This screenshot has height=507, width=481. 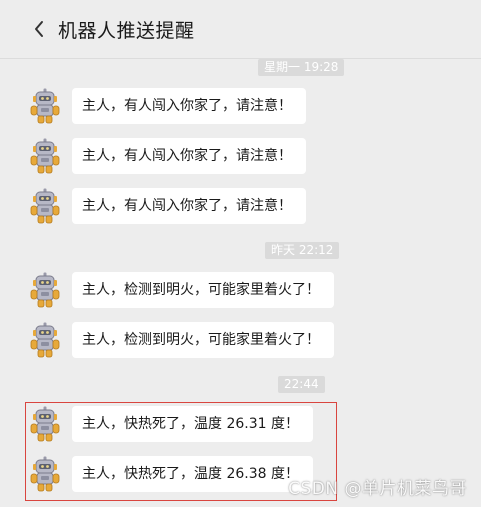 What do you see at coordinates (240, 29) in the screenshot?
I see `chat-header: 机器人推送提醒` at bounding box center [240, 29].